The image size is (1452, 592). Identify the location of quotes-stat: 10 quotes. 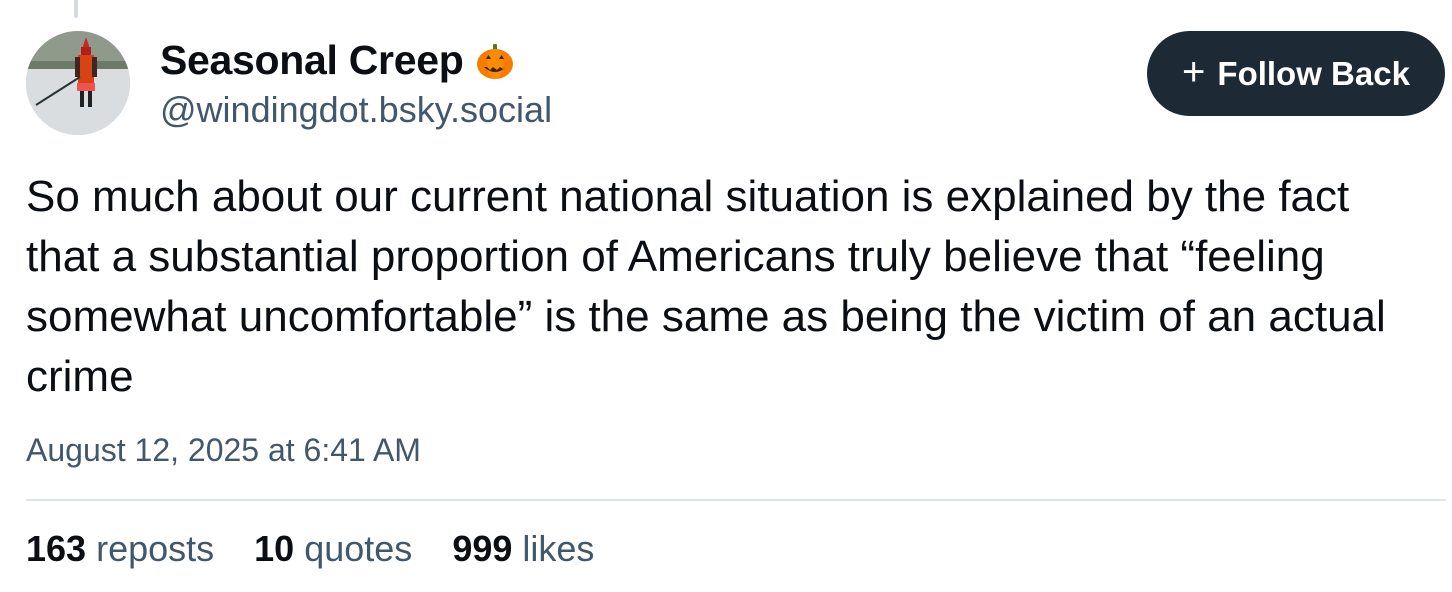
(333, 549).